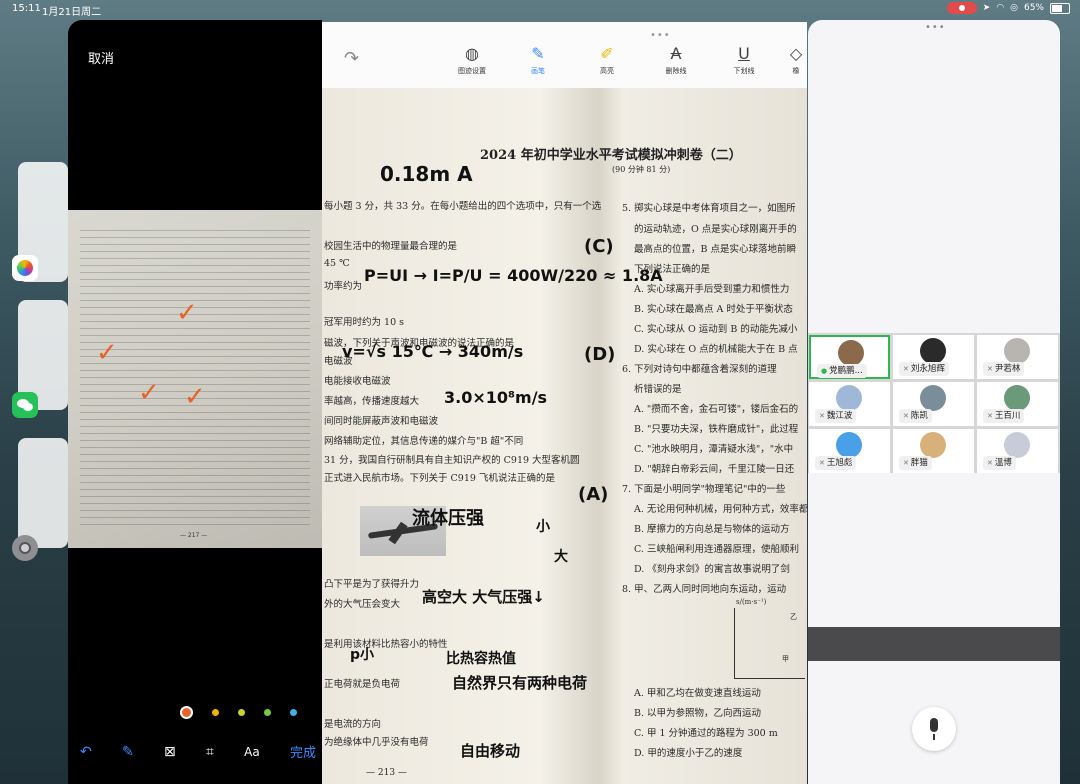 The height and width of the screenshot is (784, 1080). What do you see at coordinates (1017, 451) in the screenshot?
I see `participant-tile: ✕ 溫博` at bounding box center [1017, 451].